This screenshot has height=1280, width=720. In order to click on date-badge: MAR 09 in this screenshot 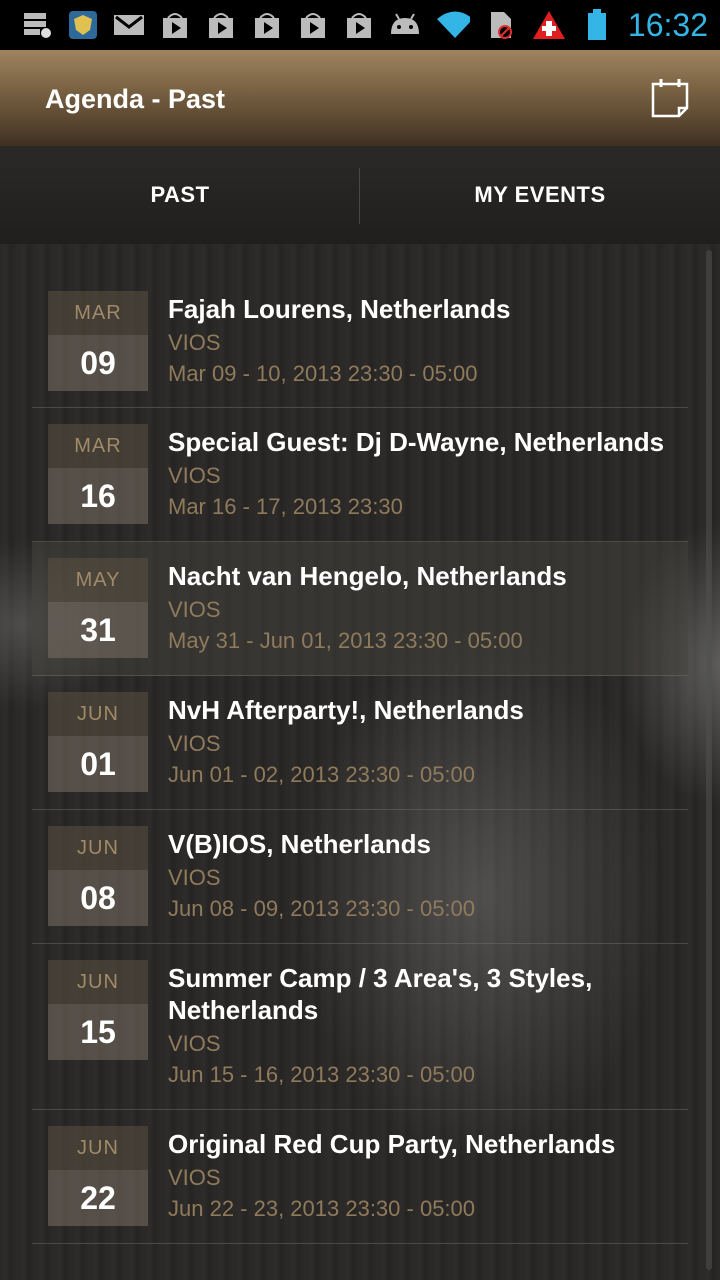, I will do `click(98, 341)`.